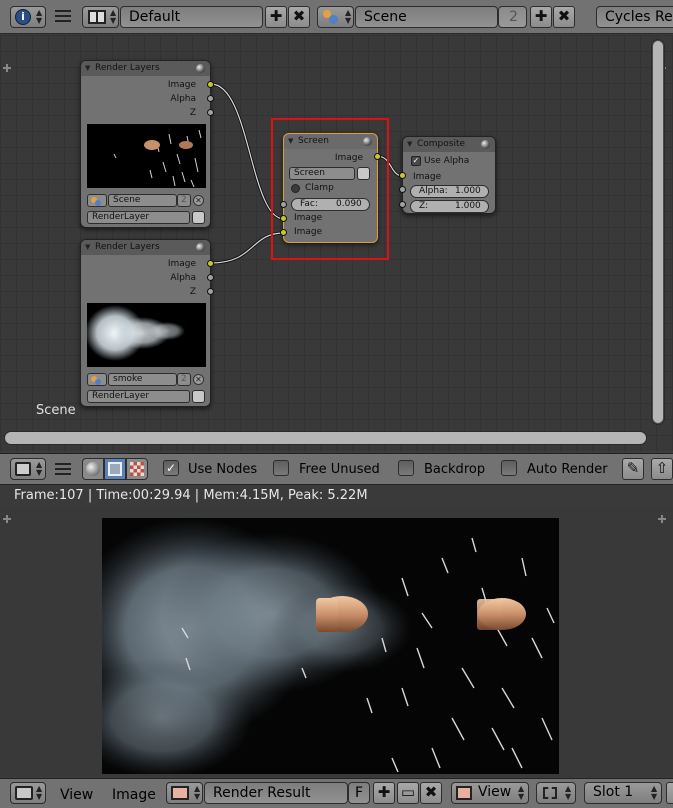 Image resolution: width=673 pixels, height=808 pixels. I want to click on scene-field: smoke, so click(142, 379).